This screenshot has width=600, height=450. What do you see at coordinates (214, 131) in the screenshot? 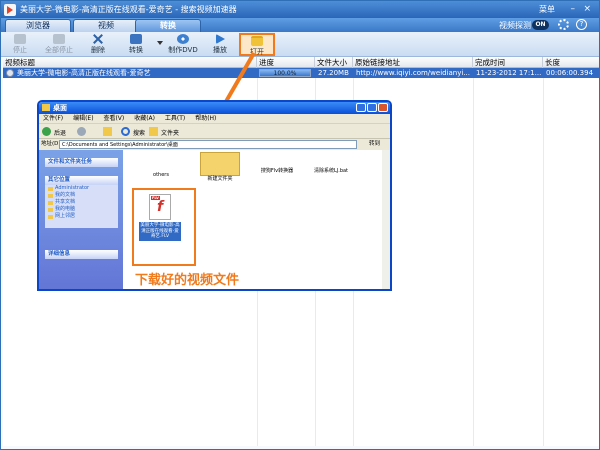
I see `explorer-toolbar: 后退 搜索 文件夹` at bounding box center [214, 131].